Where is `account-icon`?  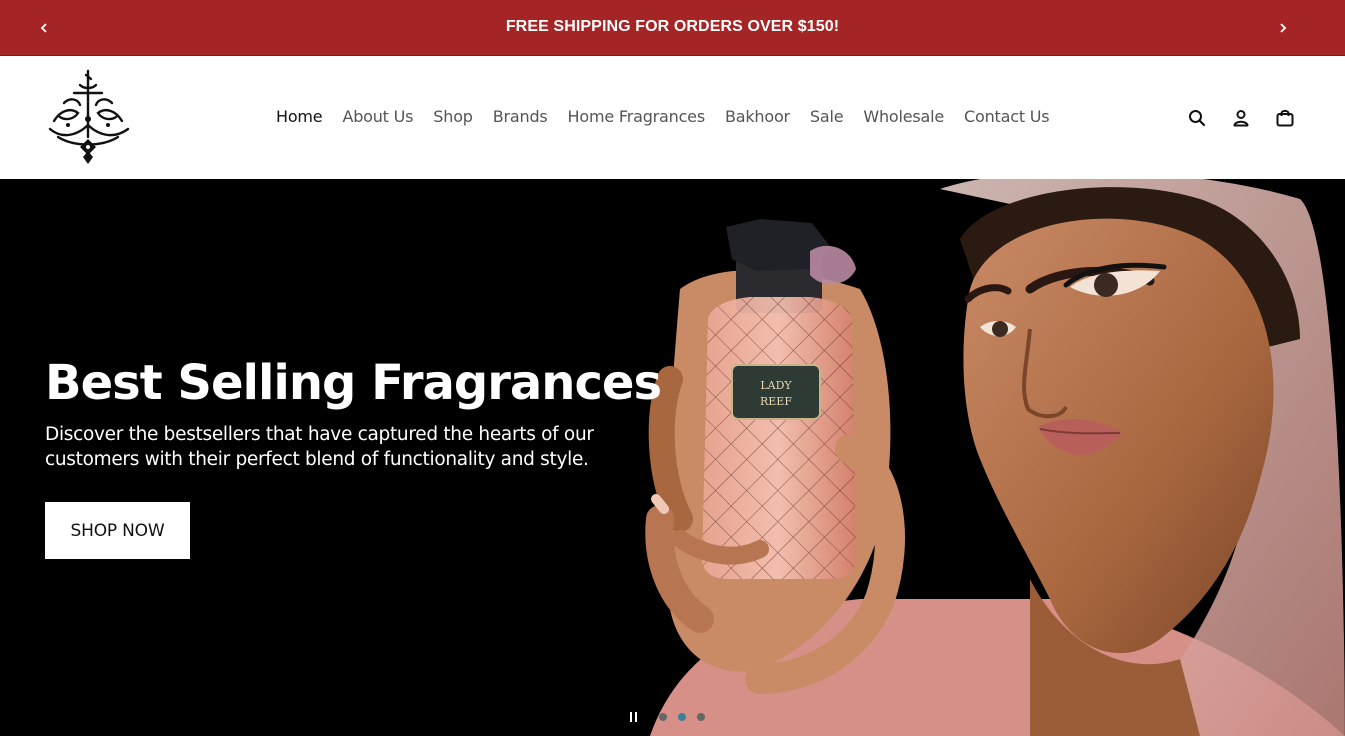
account-icon is located at coordinates (1241, 118).